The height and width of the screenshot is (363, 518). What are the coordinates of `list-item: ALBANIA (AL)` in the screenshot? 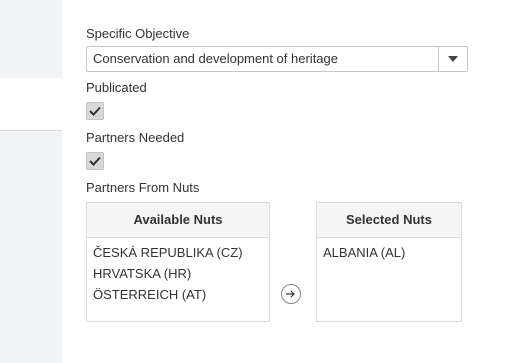 It's located at (392, 252).